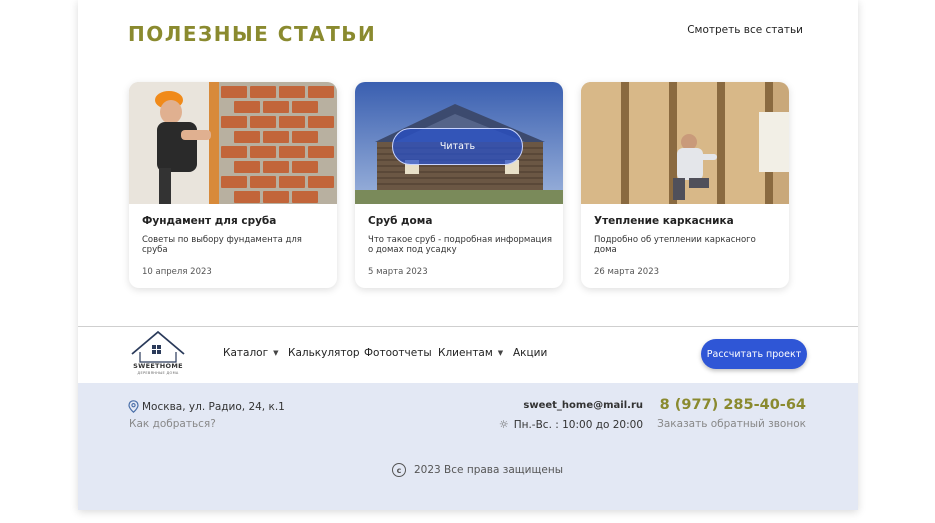 The image size is (935, 523). Describe the element at coordinates (468, 326) in the screenshot. I see `divider` at that location.